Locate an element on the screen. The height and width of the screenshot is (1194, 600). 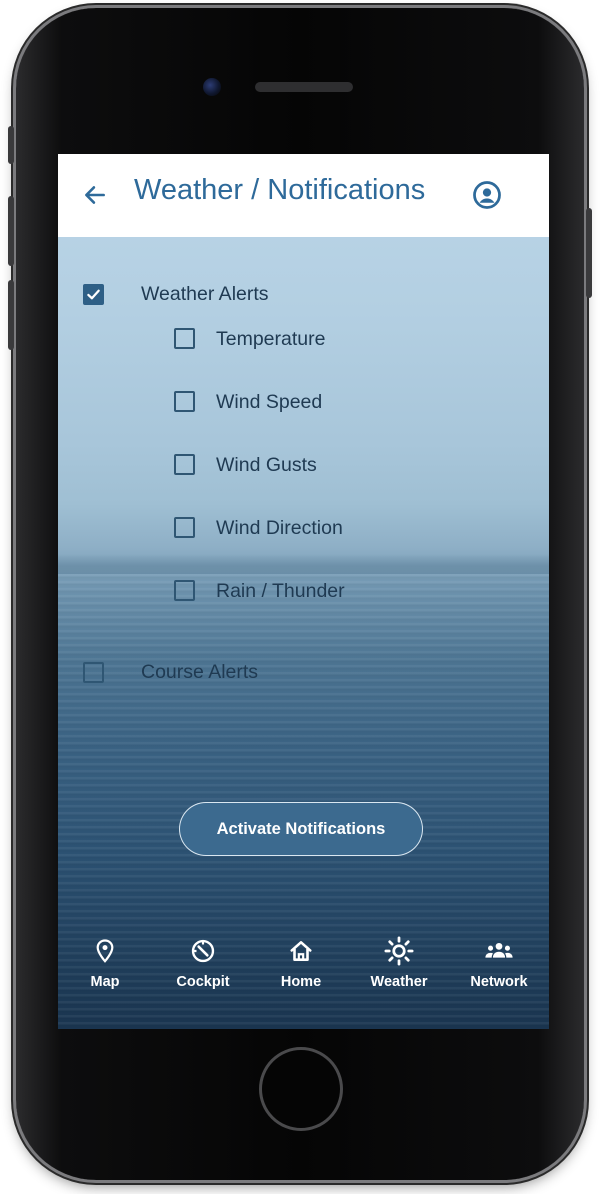
home-icon is located at coordinates (301, 951).